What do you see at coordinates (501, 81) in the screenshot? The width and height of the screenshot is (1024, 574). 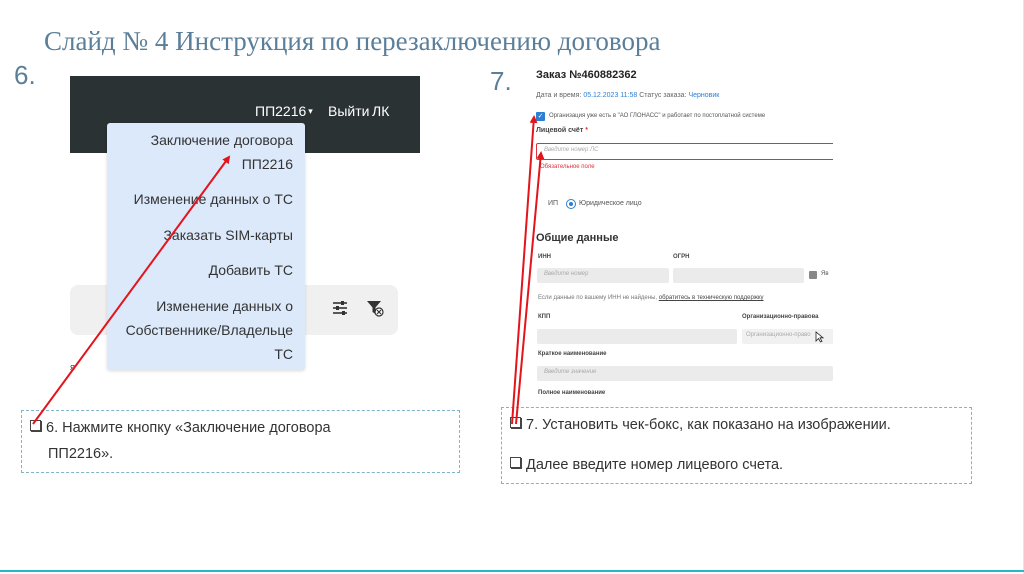 I see `step-7-number: 7.` at bounding box center [501, 81].